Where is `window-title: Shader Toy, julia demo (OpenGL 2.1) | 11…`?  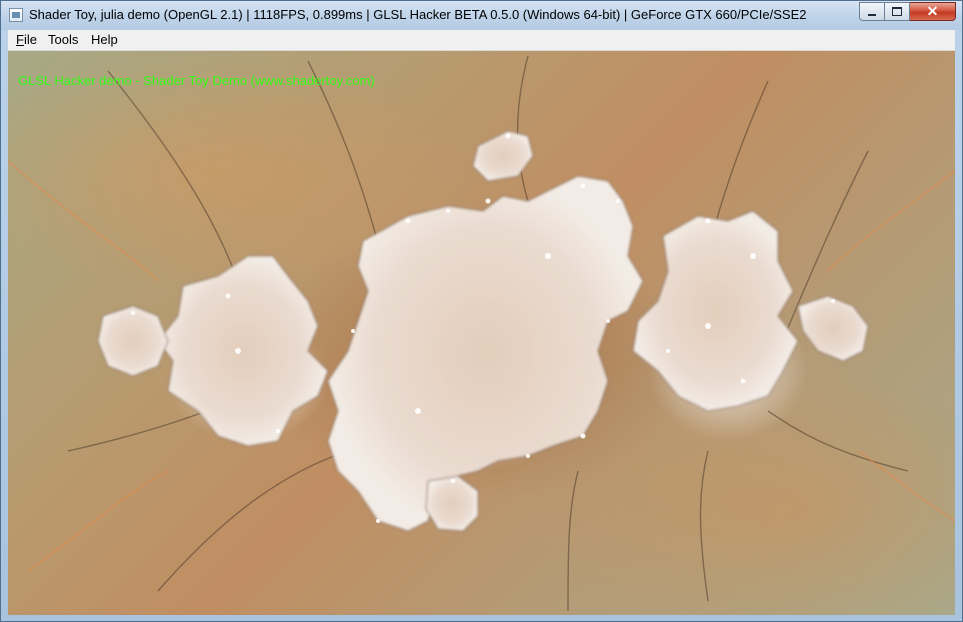 window-title: Shader Toy, julia demo (OpenGL 2.1) | 11… is located at coordinates (418, 14).